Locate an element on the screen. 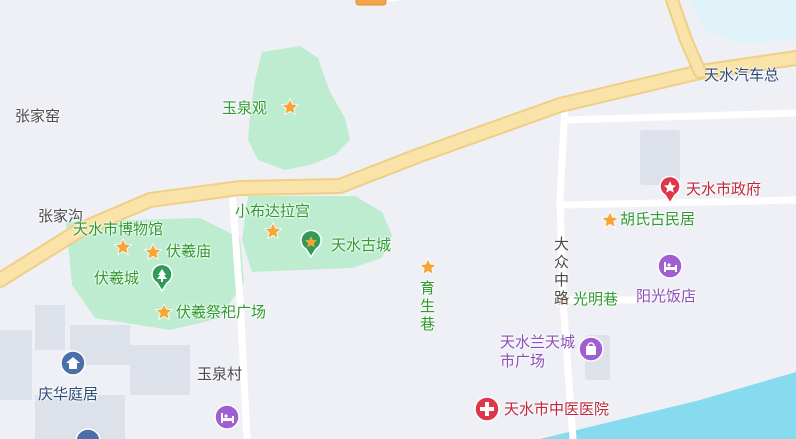 The image size is (796, 439). poi-label-fuximiao: 伏羲庙 is located at coordinates (188, 251).